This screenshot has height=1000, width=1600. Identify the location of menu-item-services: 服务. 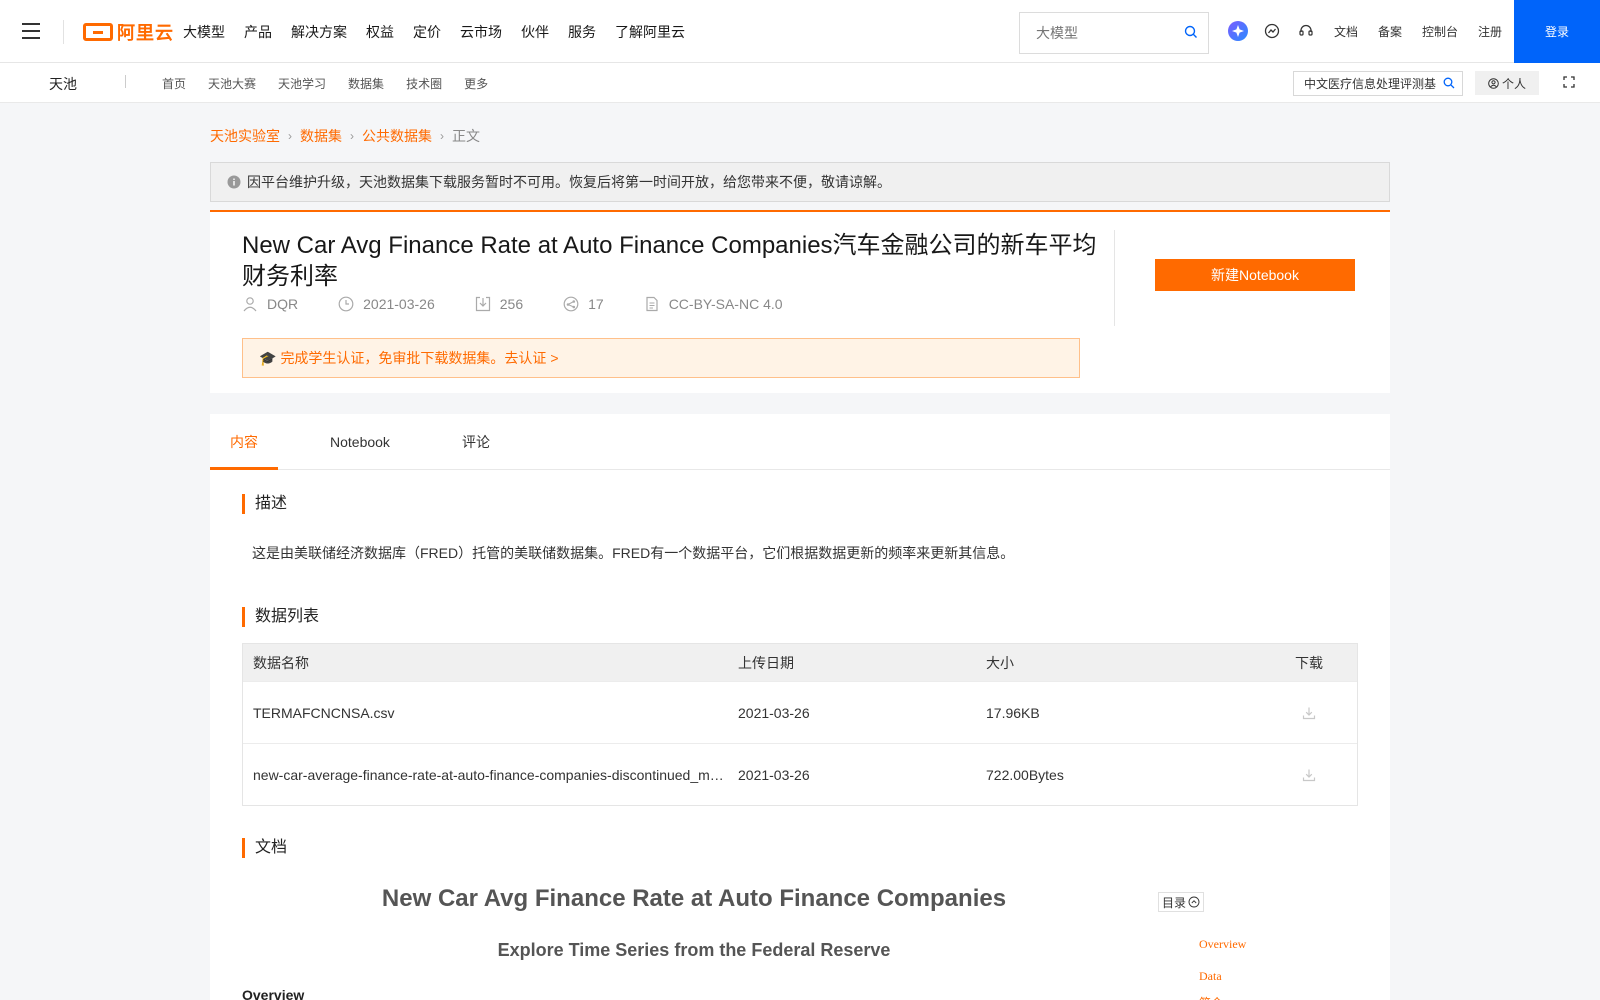
(582, 32).